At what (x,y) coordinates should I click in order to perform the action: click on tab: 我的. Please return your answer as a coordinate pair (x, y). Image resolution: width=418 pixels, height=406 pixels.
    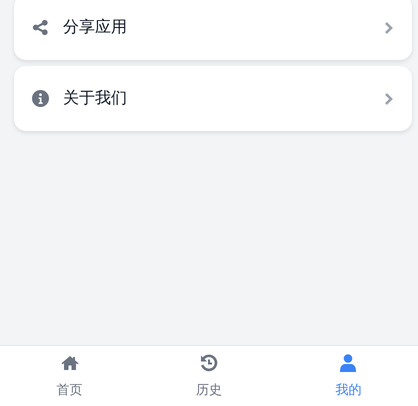
    Looking at the image, I should click on (348, 376).